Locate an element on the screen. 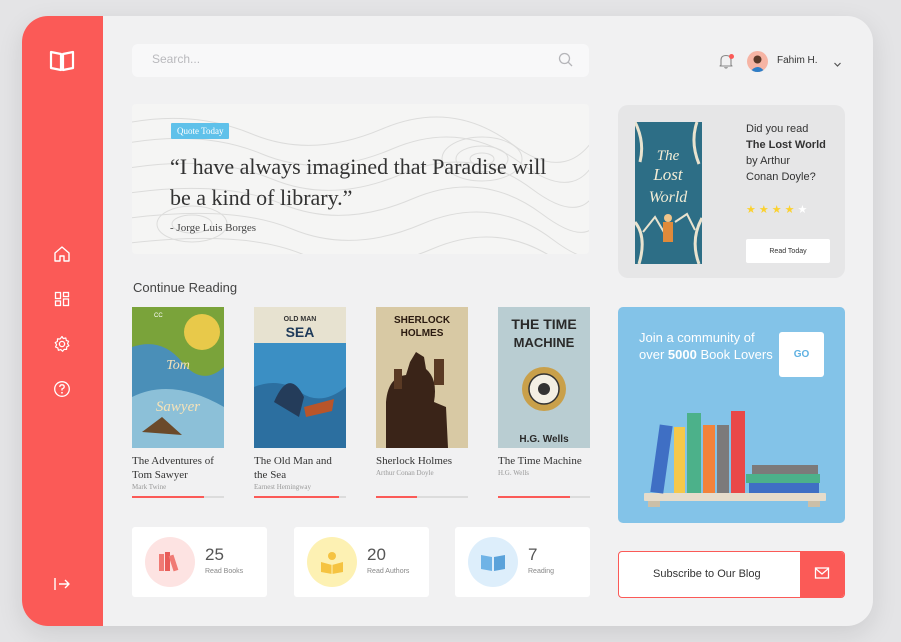 Image resolution: width=901 pixels, height=642 pixels. logout-icon is located at coordinates (62, 584).